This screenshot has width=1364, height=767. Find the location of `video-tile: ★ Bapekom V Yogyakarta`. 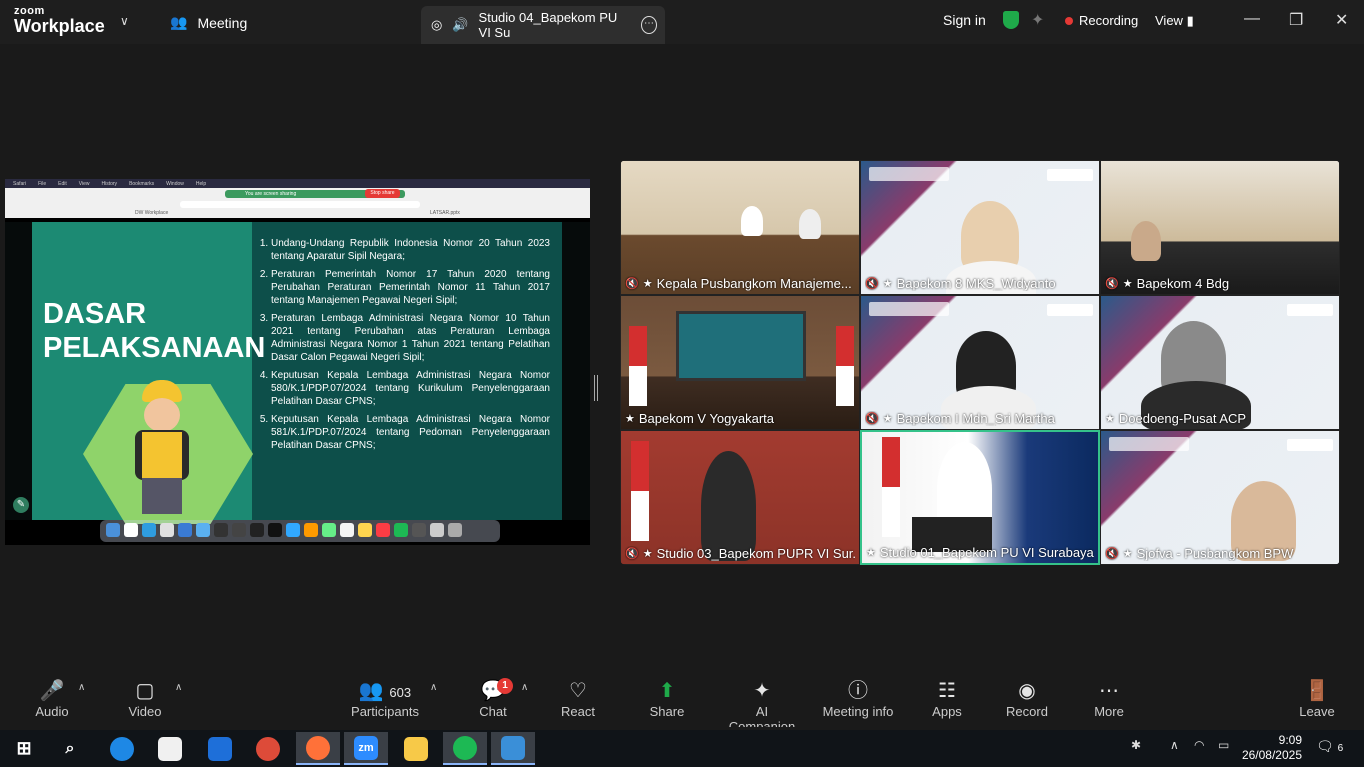

video-tile: ★ Bapekom V Yogyakarta is located at coordinates (740, 362).